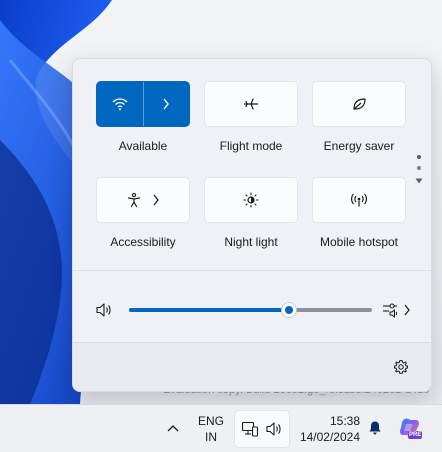  I want to click on wifi-tile, so click(143, 104).